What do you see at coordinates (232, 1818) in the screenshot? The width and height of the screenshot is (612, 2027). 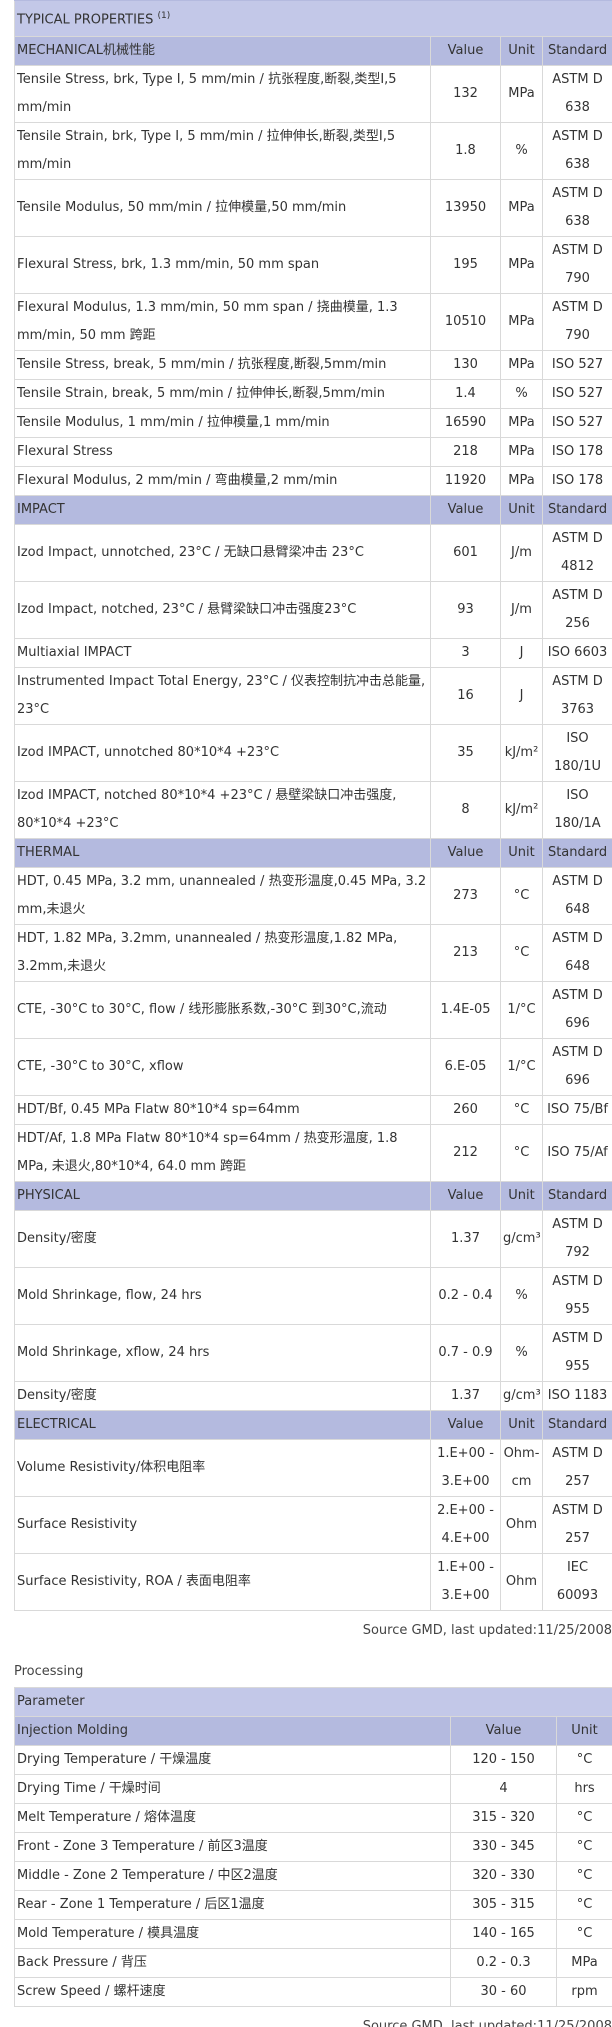 I see `parameter-name: Melt Temperature / 熔体温度` at bounding box center [232, 1818].